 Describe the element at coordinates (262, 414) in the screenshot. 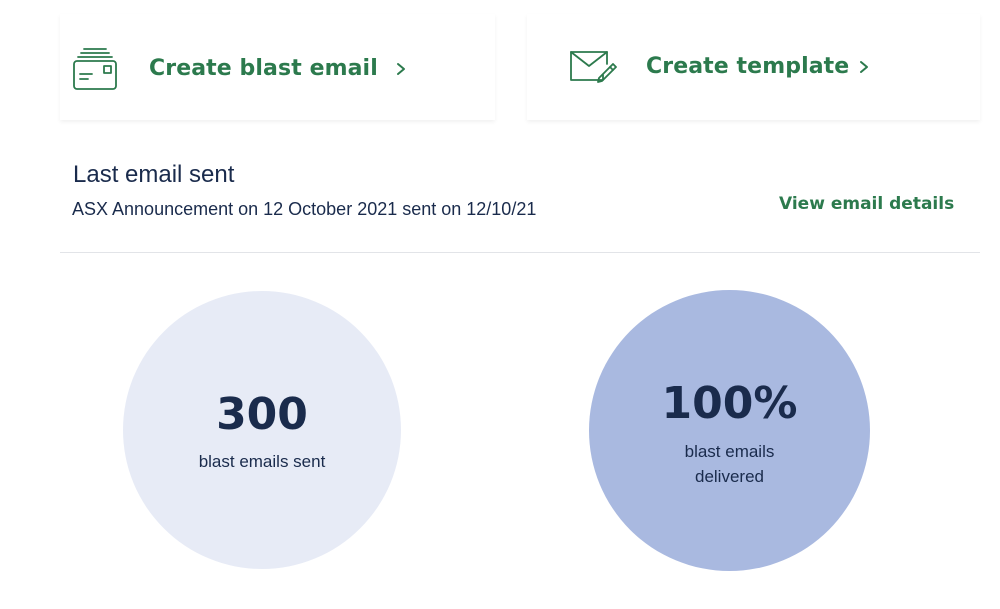

I see `emails-sent-value: 300` at that location.